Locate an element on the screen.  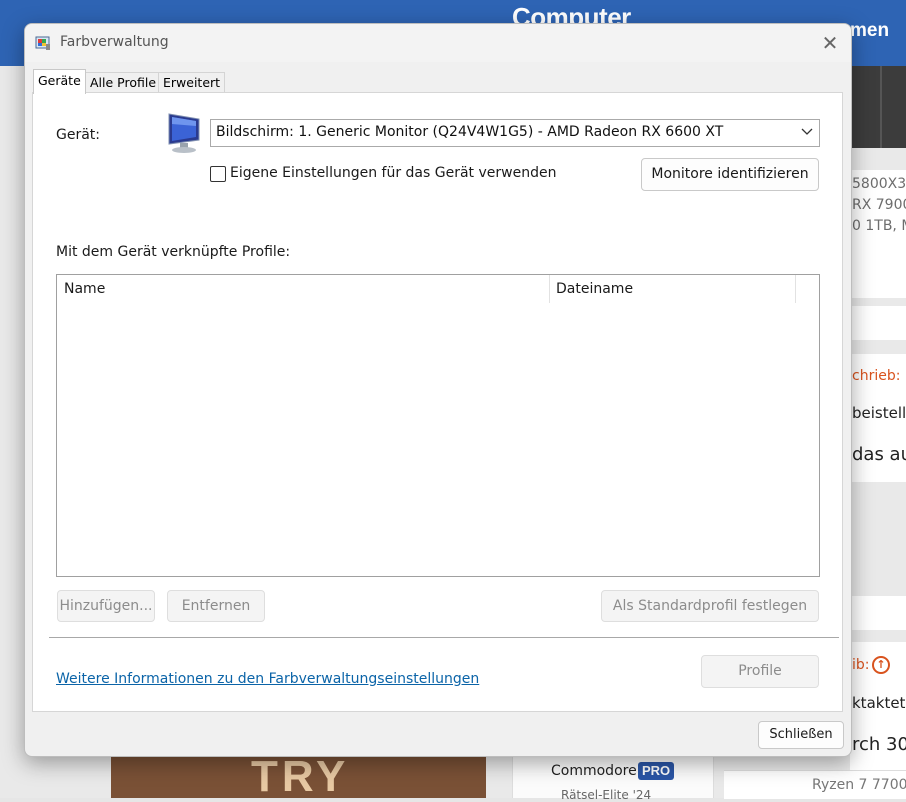
spec-line-1: 5800X3D is located at coordinates (879, 184).